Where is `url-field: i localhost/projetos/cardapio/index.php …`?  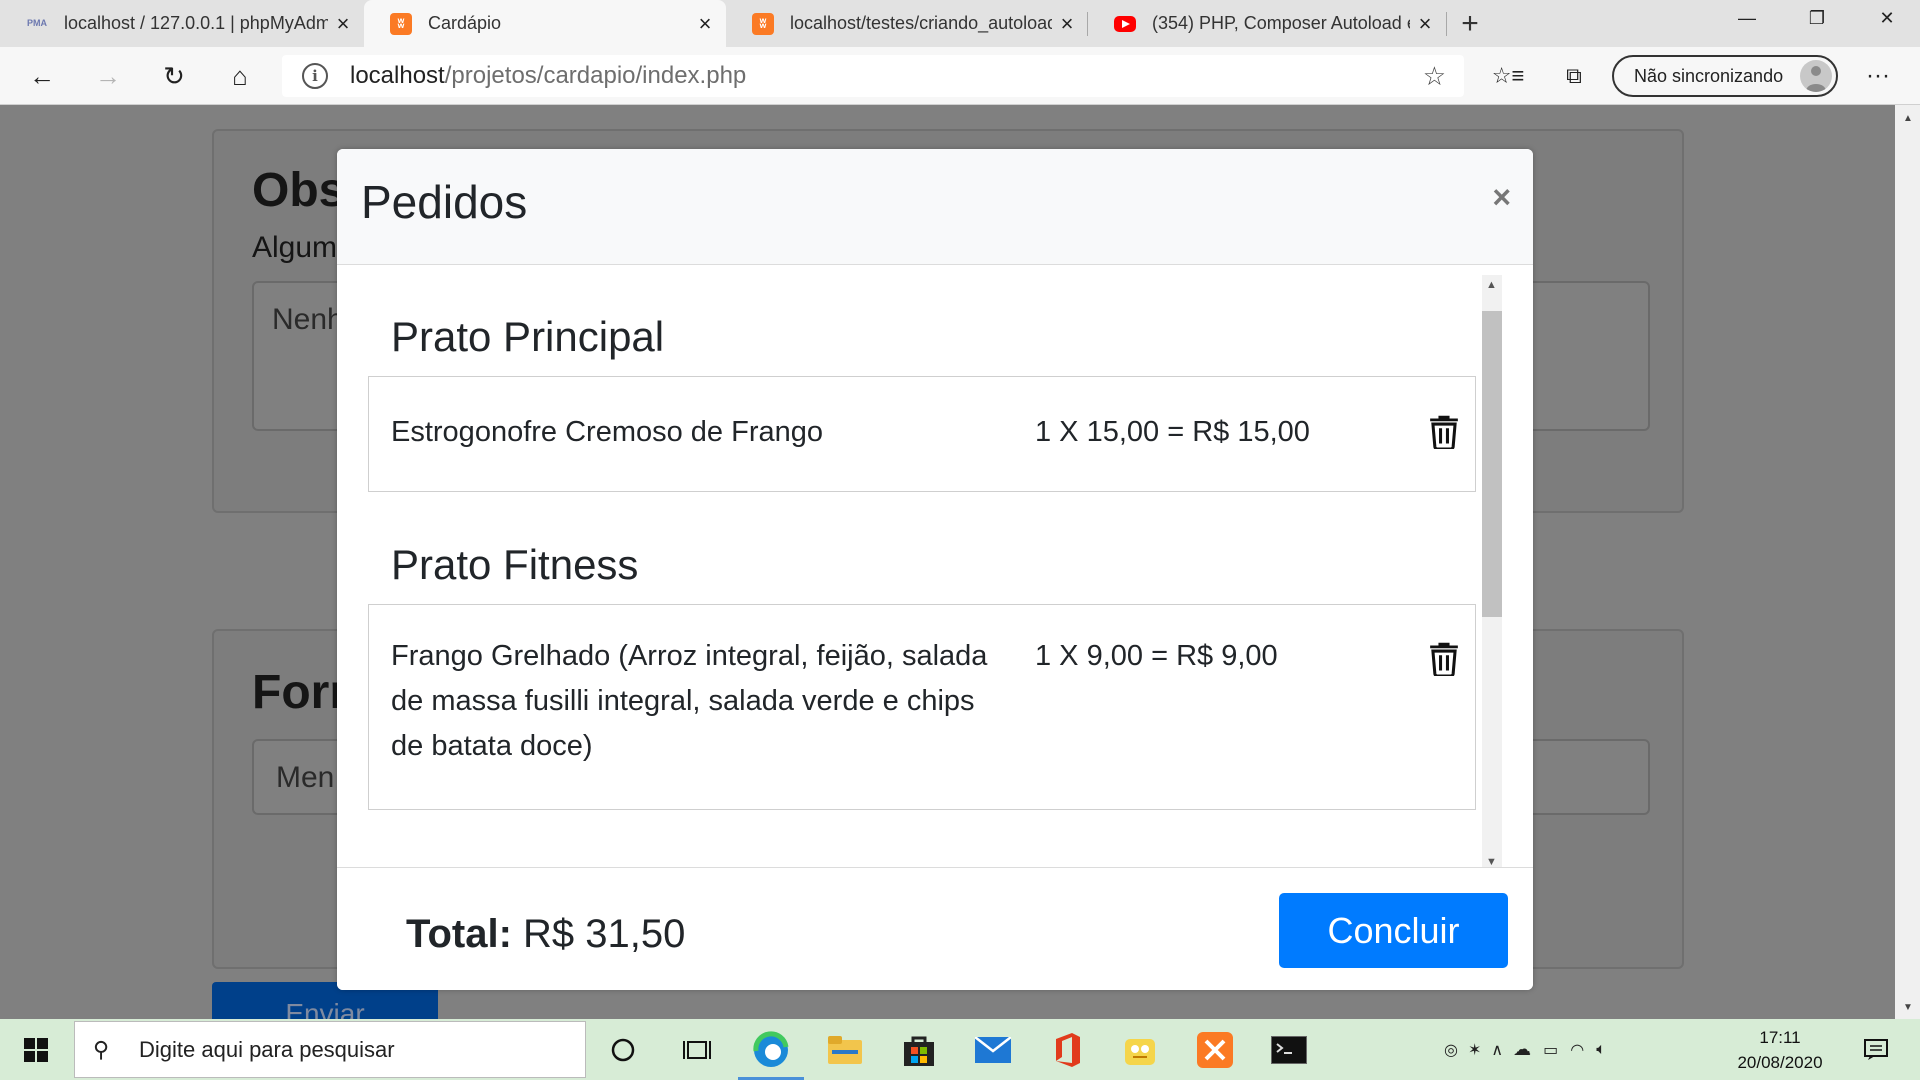
url-field: i localhost/projetos/cardapio/index.php … is located at coordinates (873, 76).